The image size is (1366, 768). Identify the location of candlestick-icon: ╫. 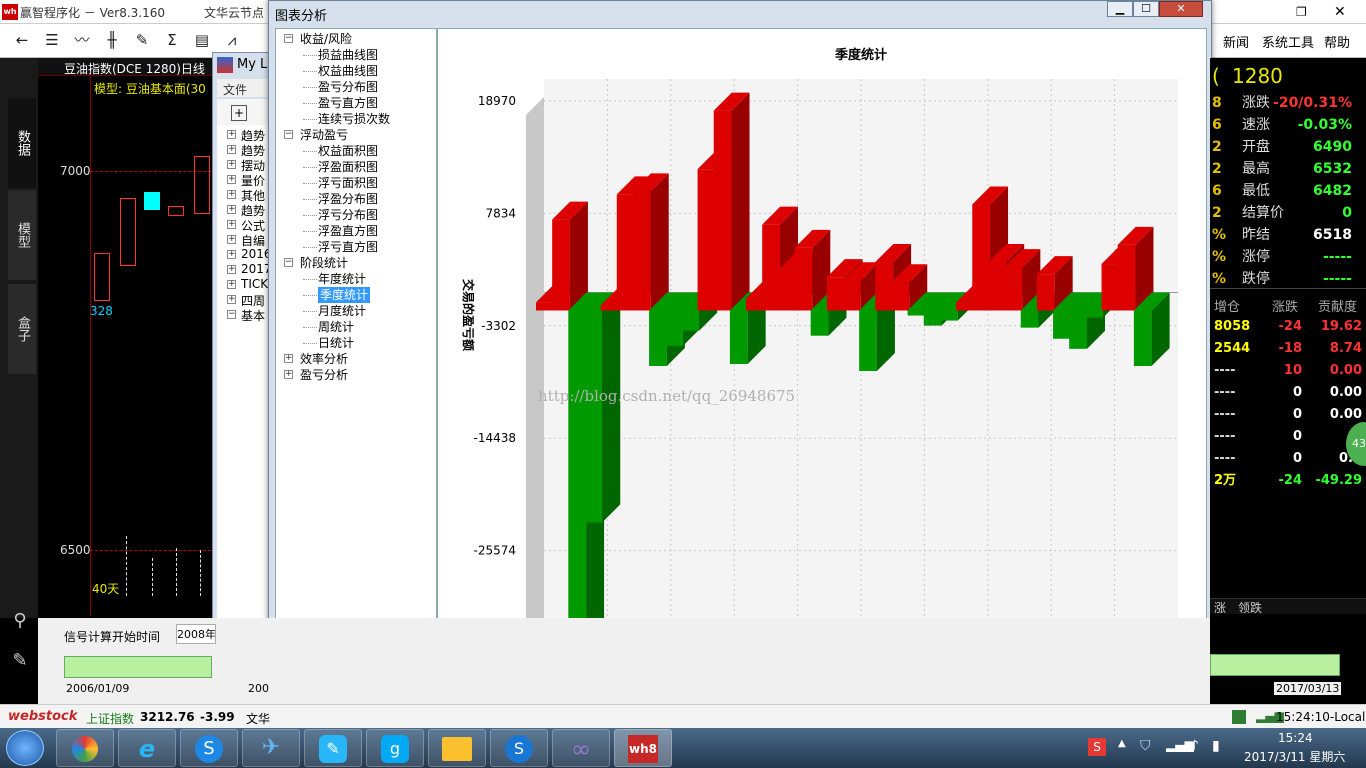
(112, 40).